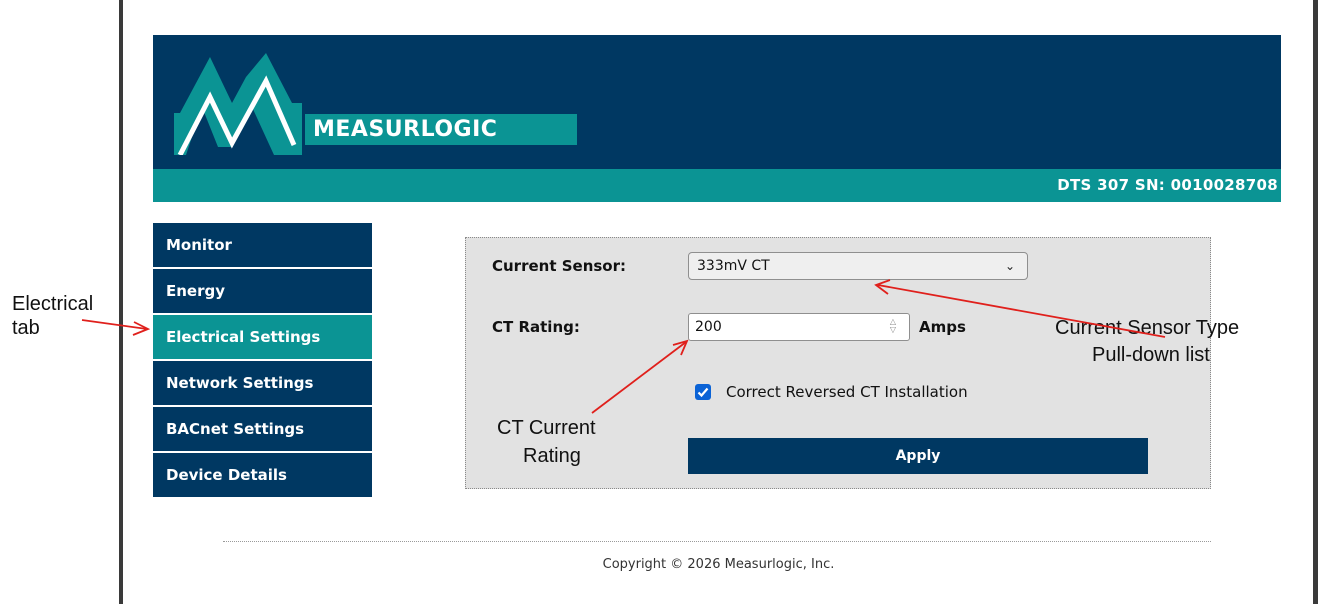 The image size is (1322, 604). What do you see at coordinates (1020, 308) in the screenshot?
I see `arrow-sensor-type-icon` at bounding box center [1020, 308].